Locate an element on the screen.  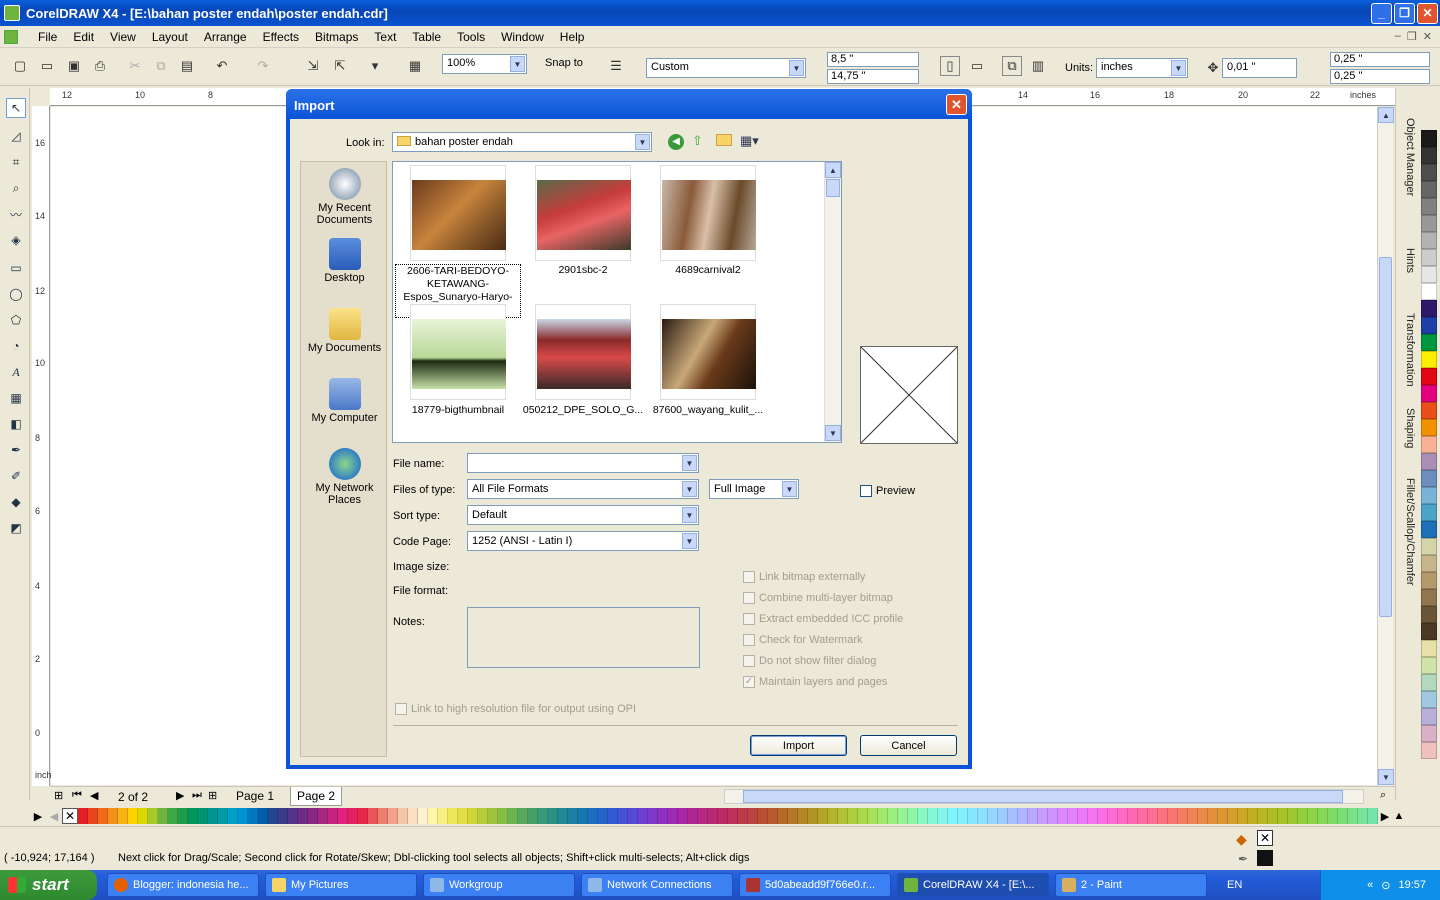
minimize-button: _ is located at coordinates (1381, 13).